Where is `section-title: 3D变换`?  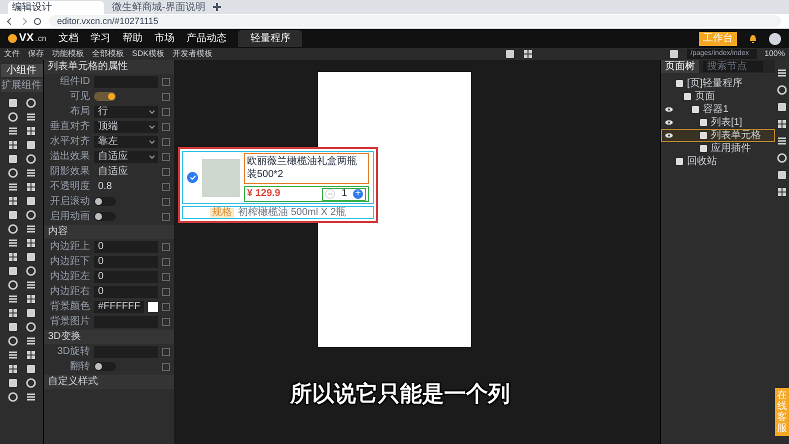
section-title: 3D变换 is located at coordinates (64, 337).